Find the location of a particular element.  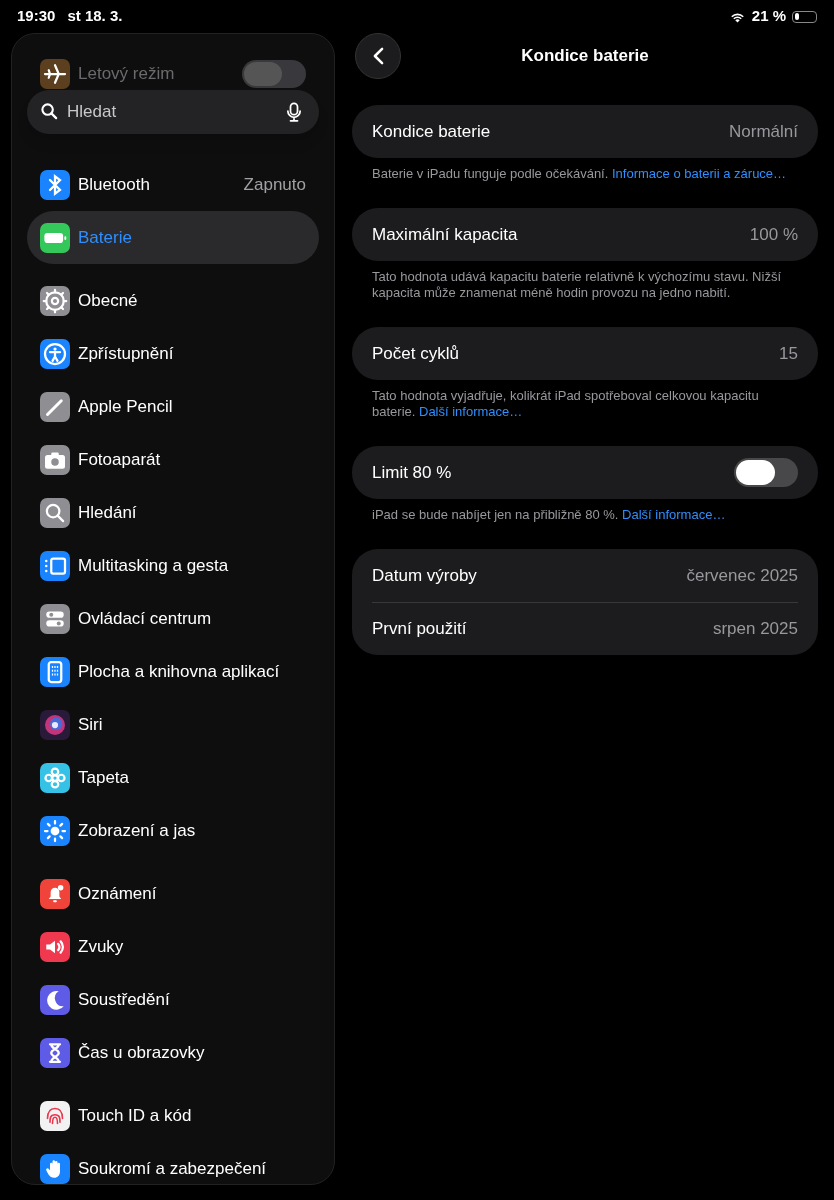

sidebar-item: Zpřístupnění is located at coordinates (173, 353).